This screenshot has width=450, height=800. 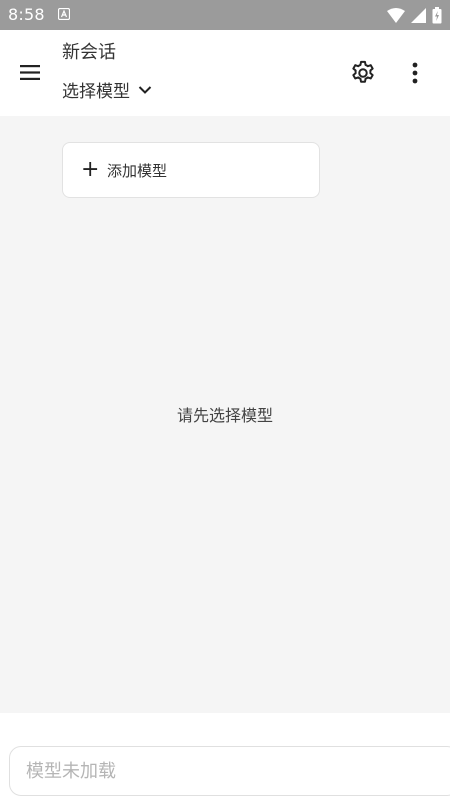 I want to click on status-bar: 8:58, so click(x=225, y=15).